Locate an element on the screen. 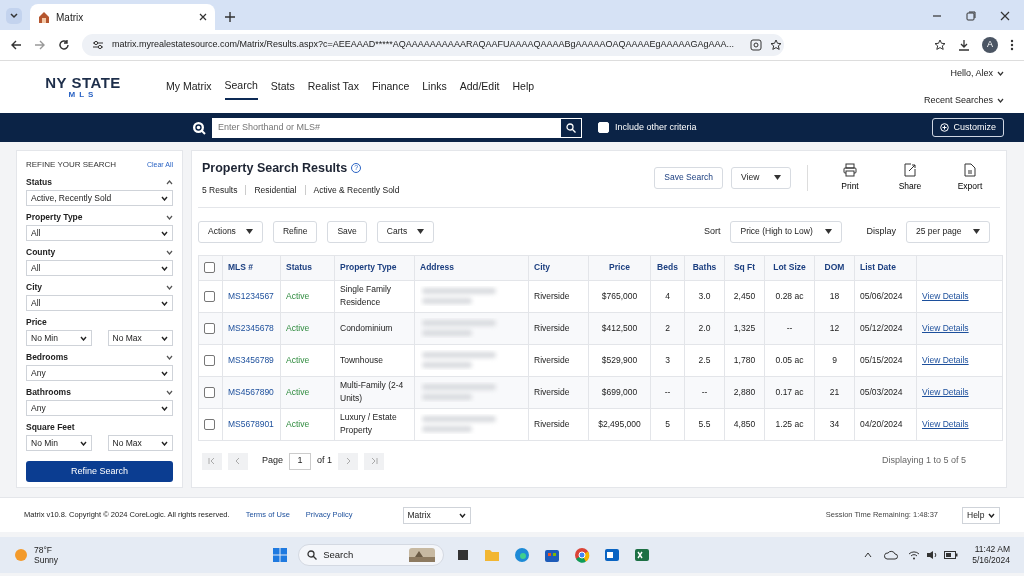  task-view-icon is located at coordinates (463, 555).